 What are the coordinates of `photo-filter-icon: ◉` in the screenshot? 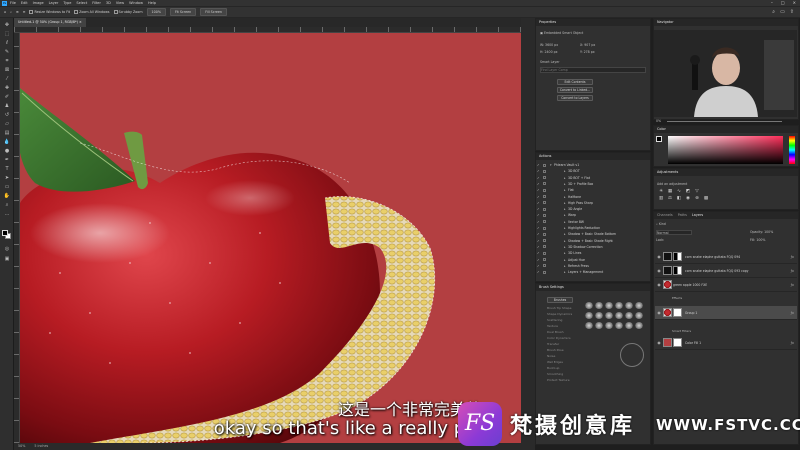 It's located at (688, 198).